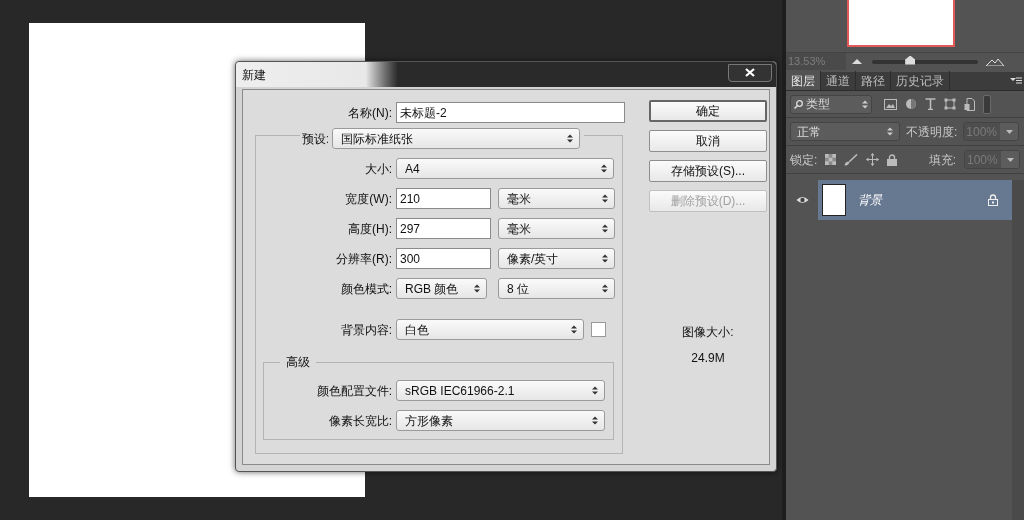 The width and height of the screenshot is (1024, 520). Describe the element at coordinates (890, 104) in the screenshot. I see `image-icon` at that location.